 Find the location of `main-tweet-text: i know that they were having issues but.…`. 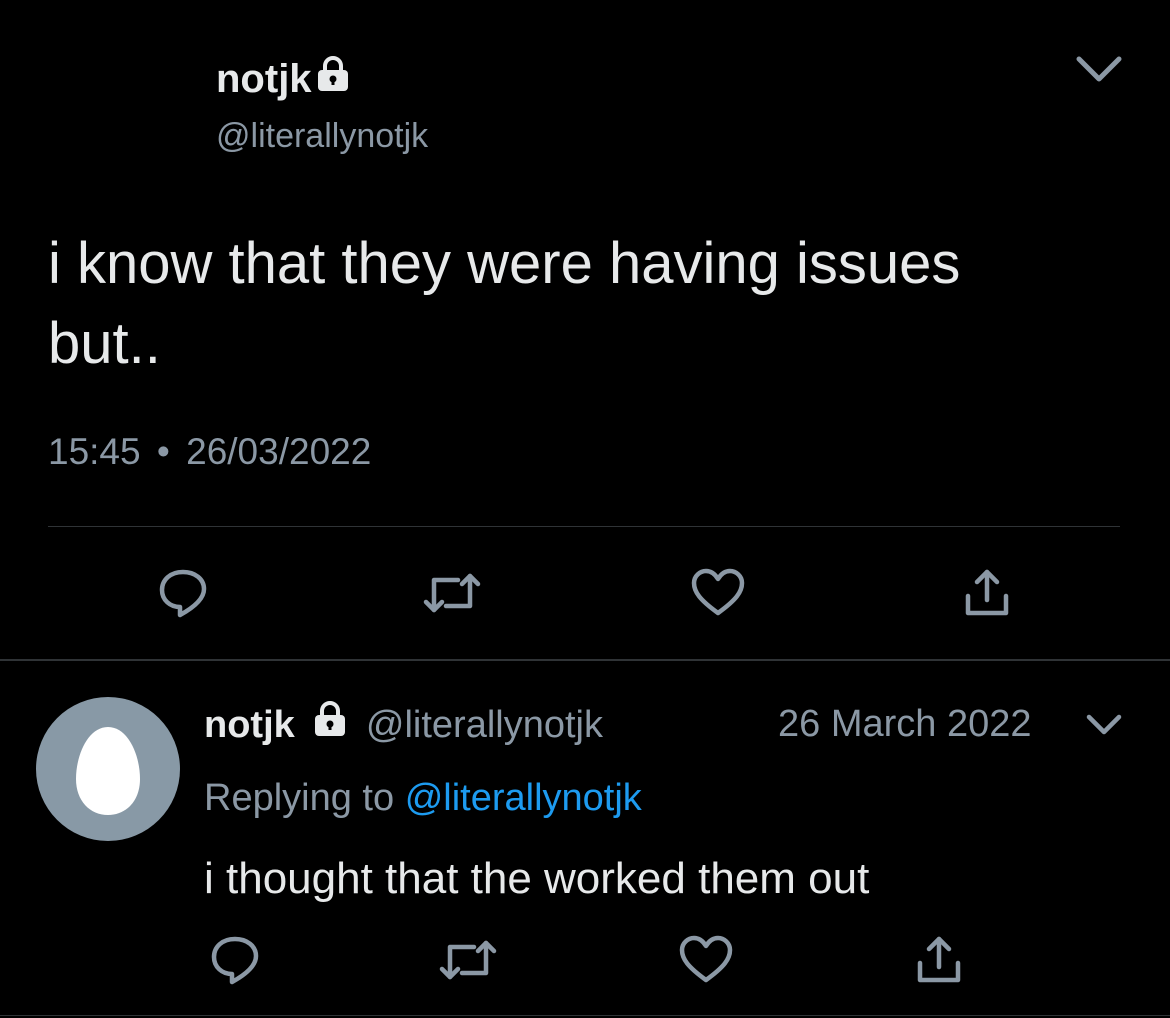

main-tweet-text: i know that they were having issues but.… is located at coordinates (504, 304).